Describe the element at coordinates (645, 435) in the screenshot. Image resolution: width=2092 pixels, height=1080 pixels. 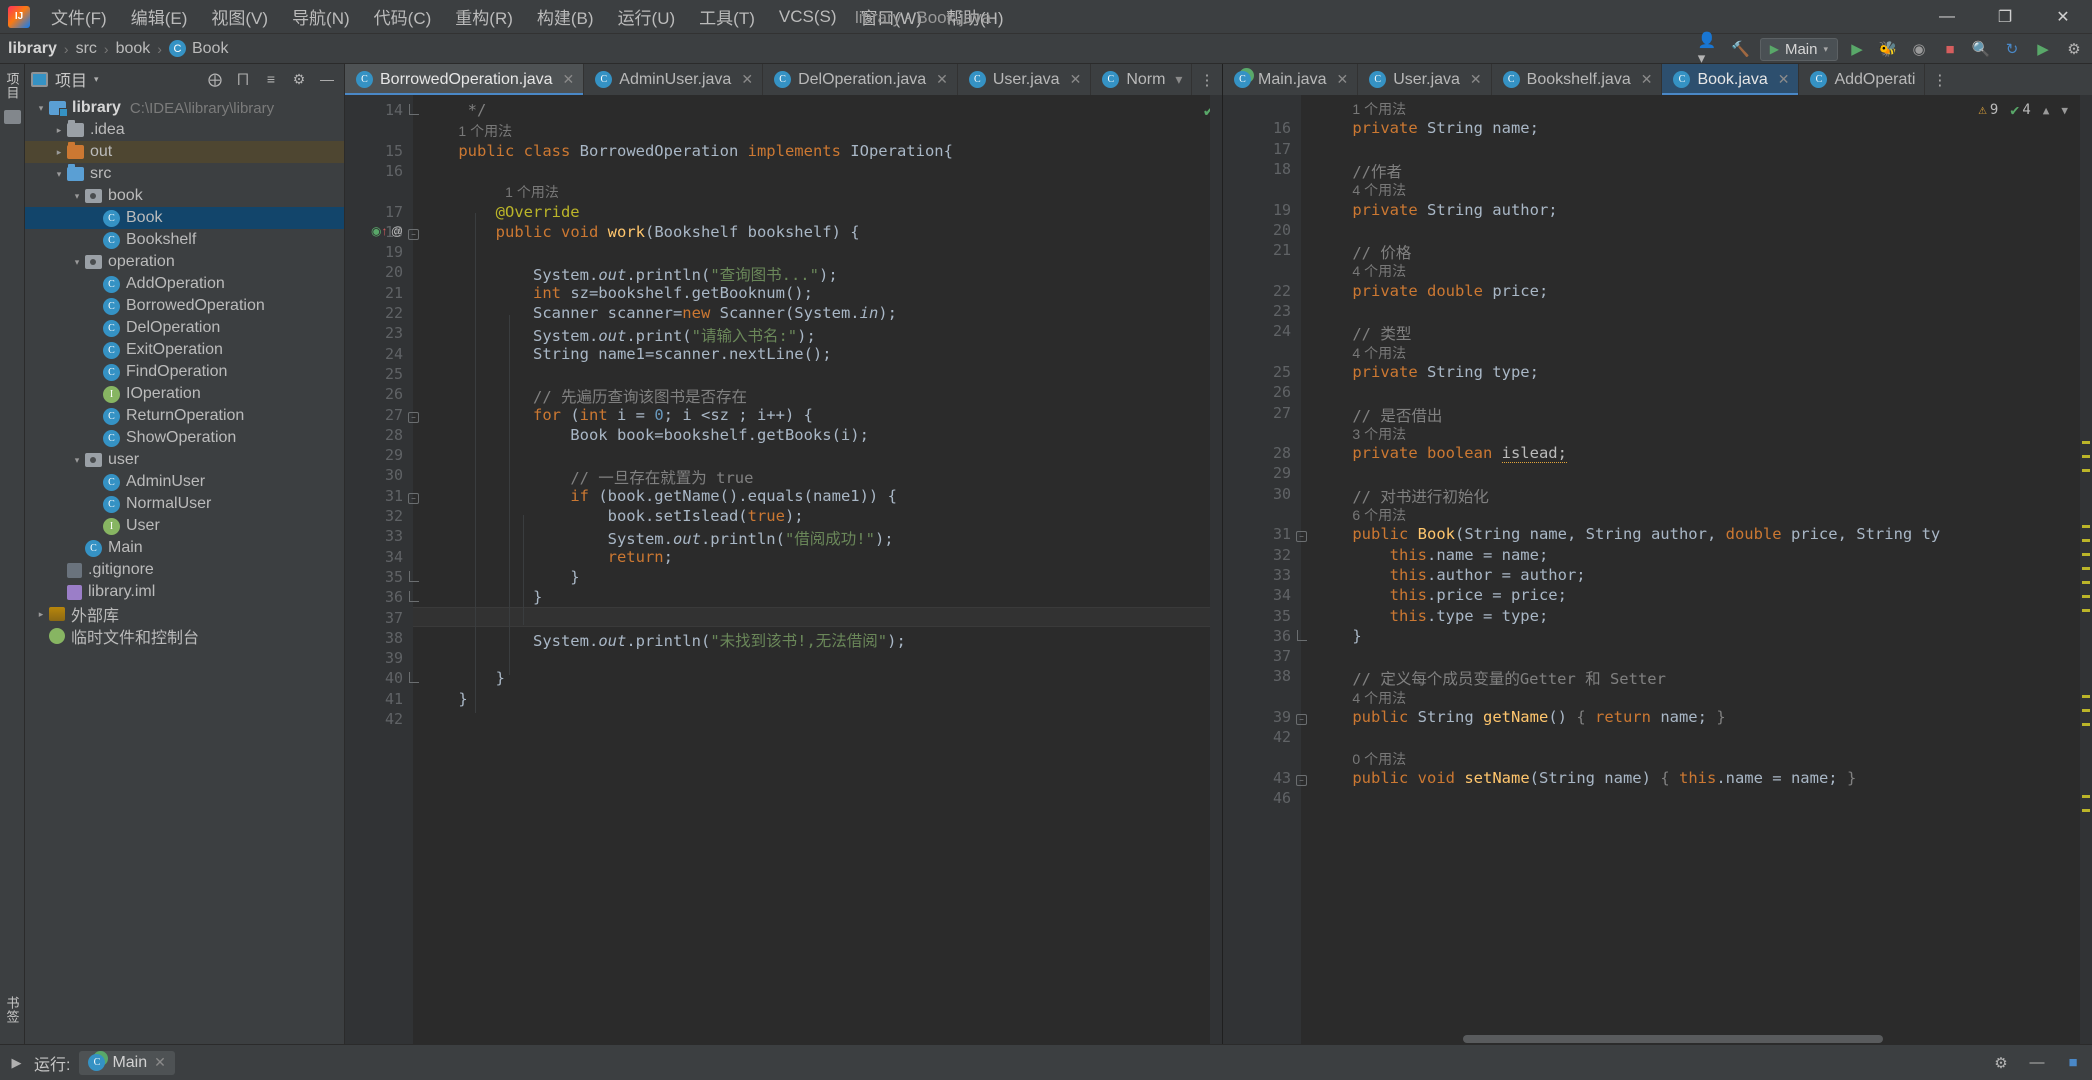
I see `code-line: Book book=bookshelf.getBooks(i);` at that location.